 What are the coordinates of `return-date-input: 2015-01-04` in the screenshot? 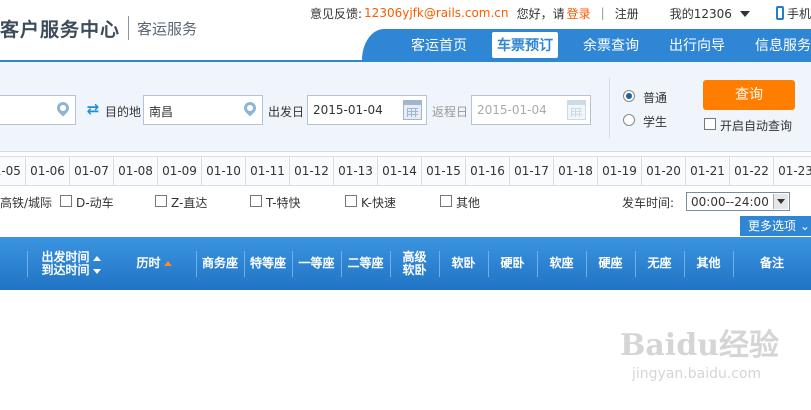 It's located at (531, 110).